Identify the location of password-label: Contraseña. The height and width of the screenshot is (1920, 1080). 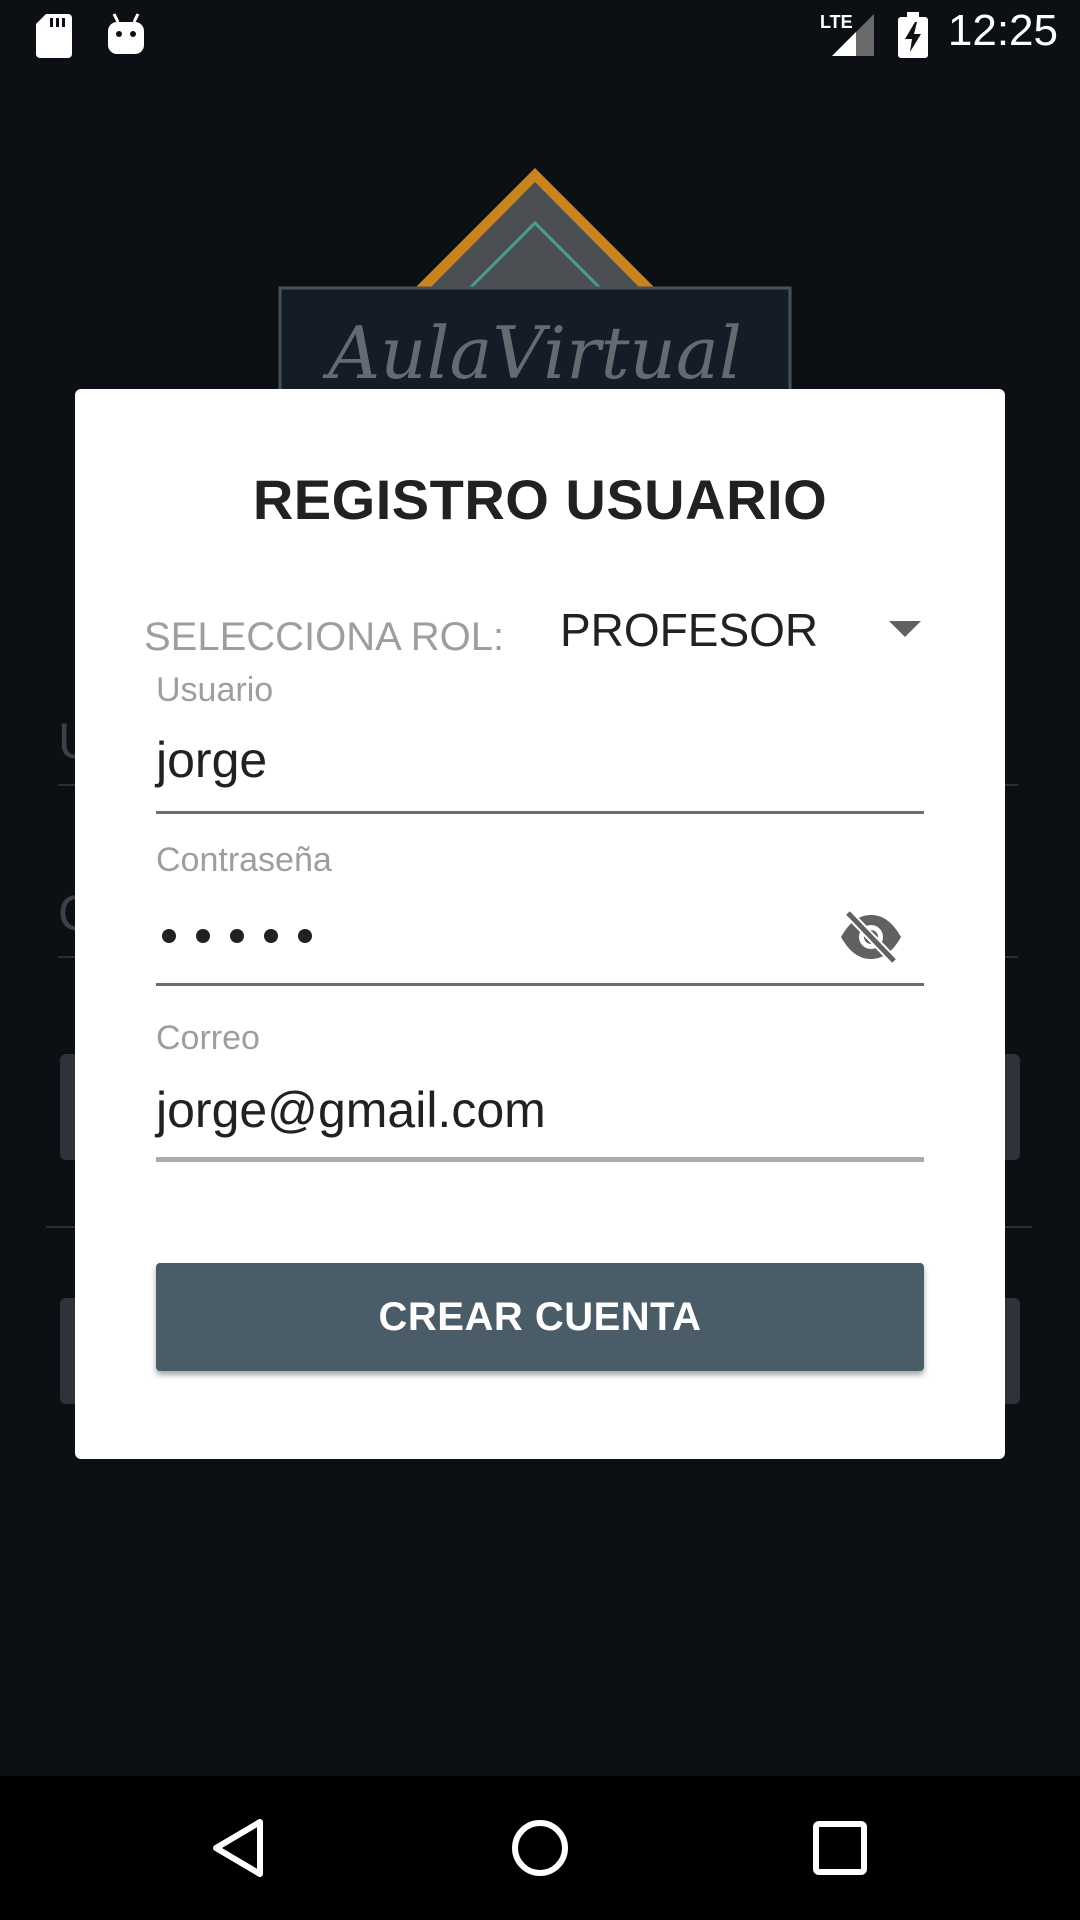
(244, 860).